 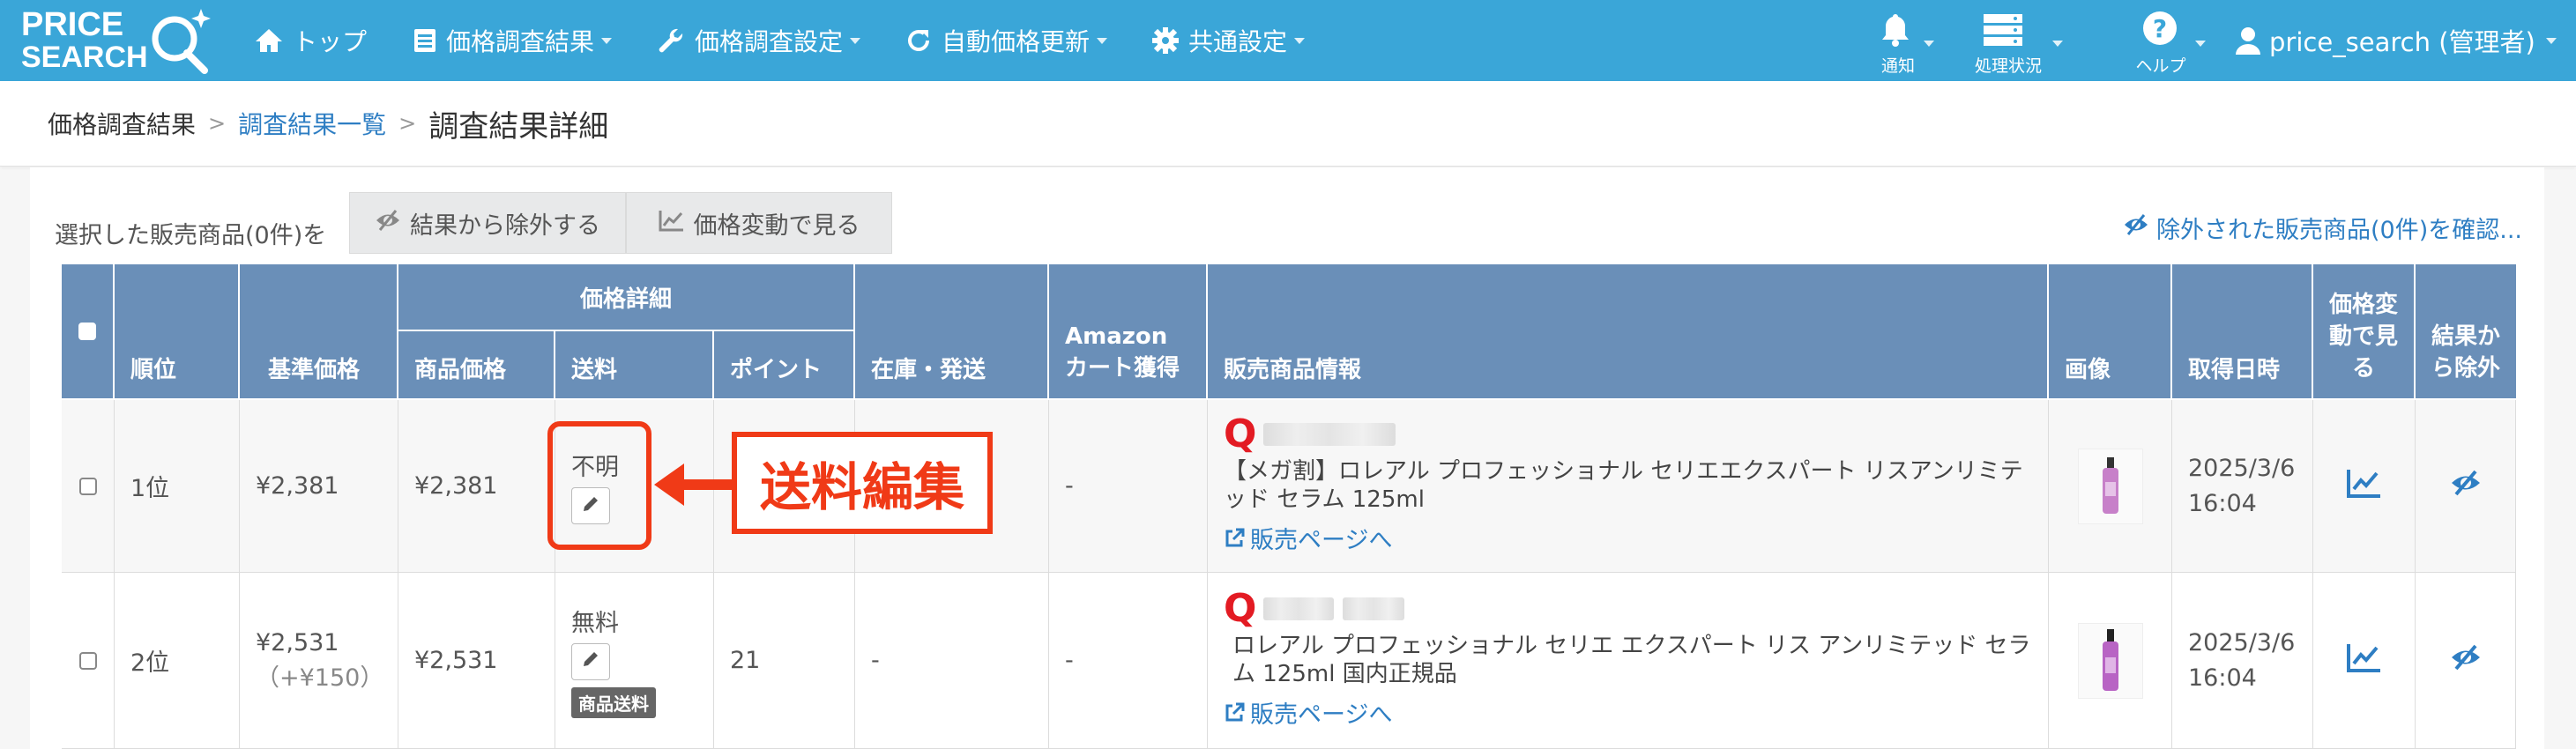 I want to click on exclude-cell, so click(x=2466, y=661).